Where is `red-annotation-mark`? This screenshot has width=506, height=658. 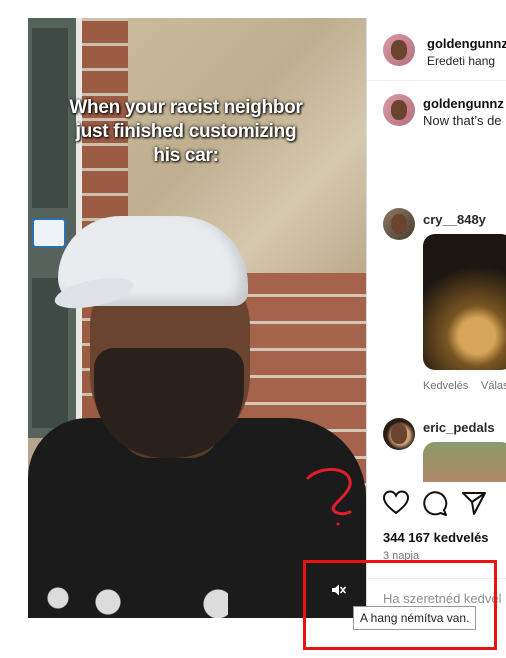 red-annotation-mark is located at coordinates (329, 497).